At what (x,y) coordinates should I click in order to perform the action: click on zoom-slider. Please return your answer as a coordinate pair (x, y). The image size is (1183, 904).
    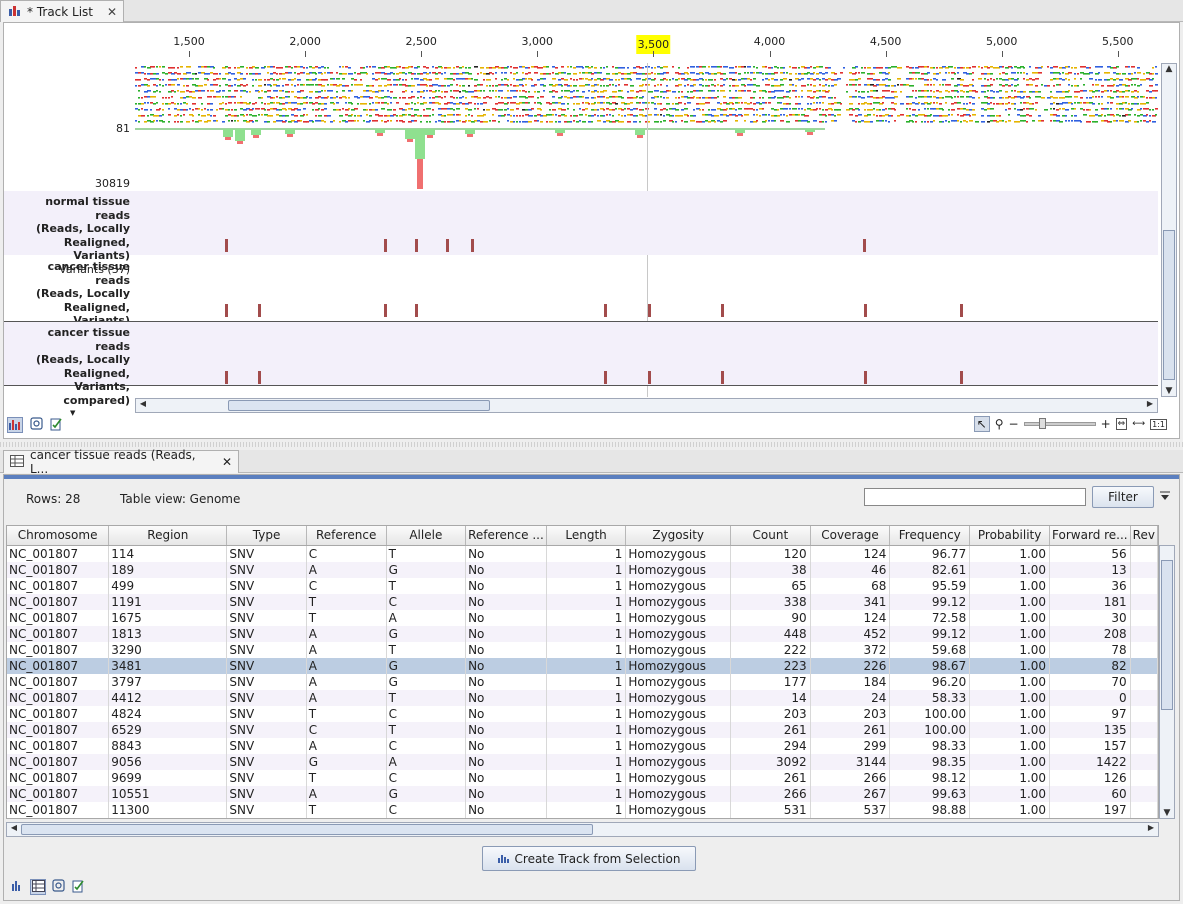
    Looking at the image, I should click on (1059, 423).